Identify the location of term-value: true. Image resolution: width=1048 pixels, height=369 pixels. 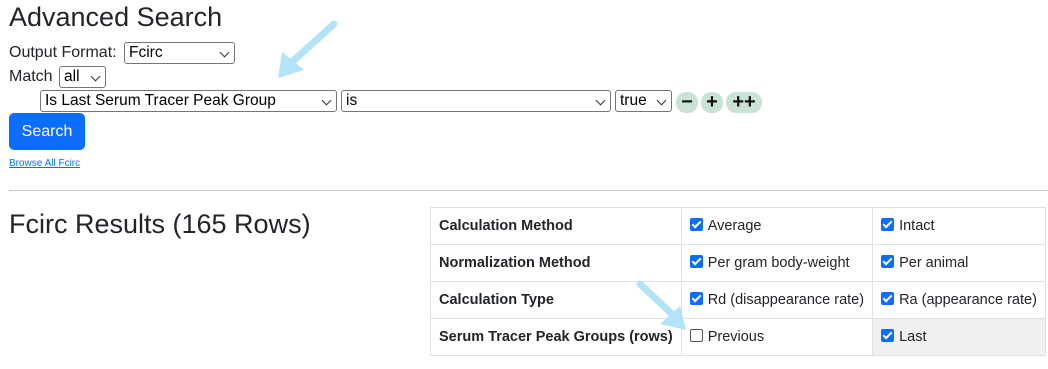
(633, 100).